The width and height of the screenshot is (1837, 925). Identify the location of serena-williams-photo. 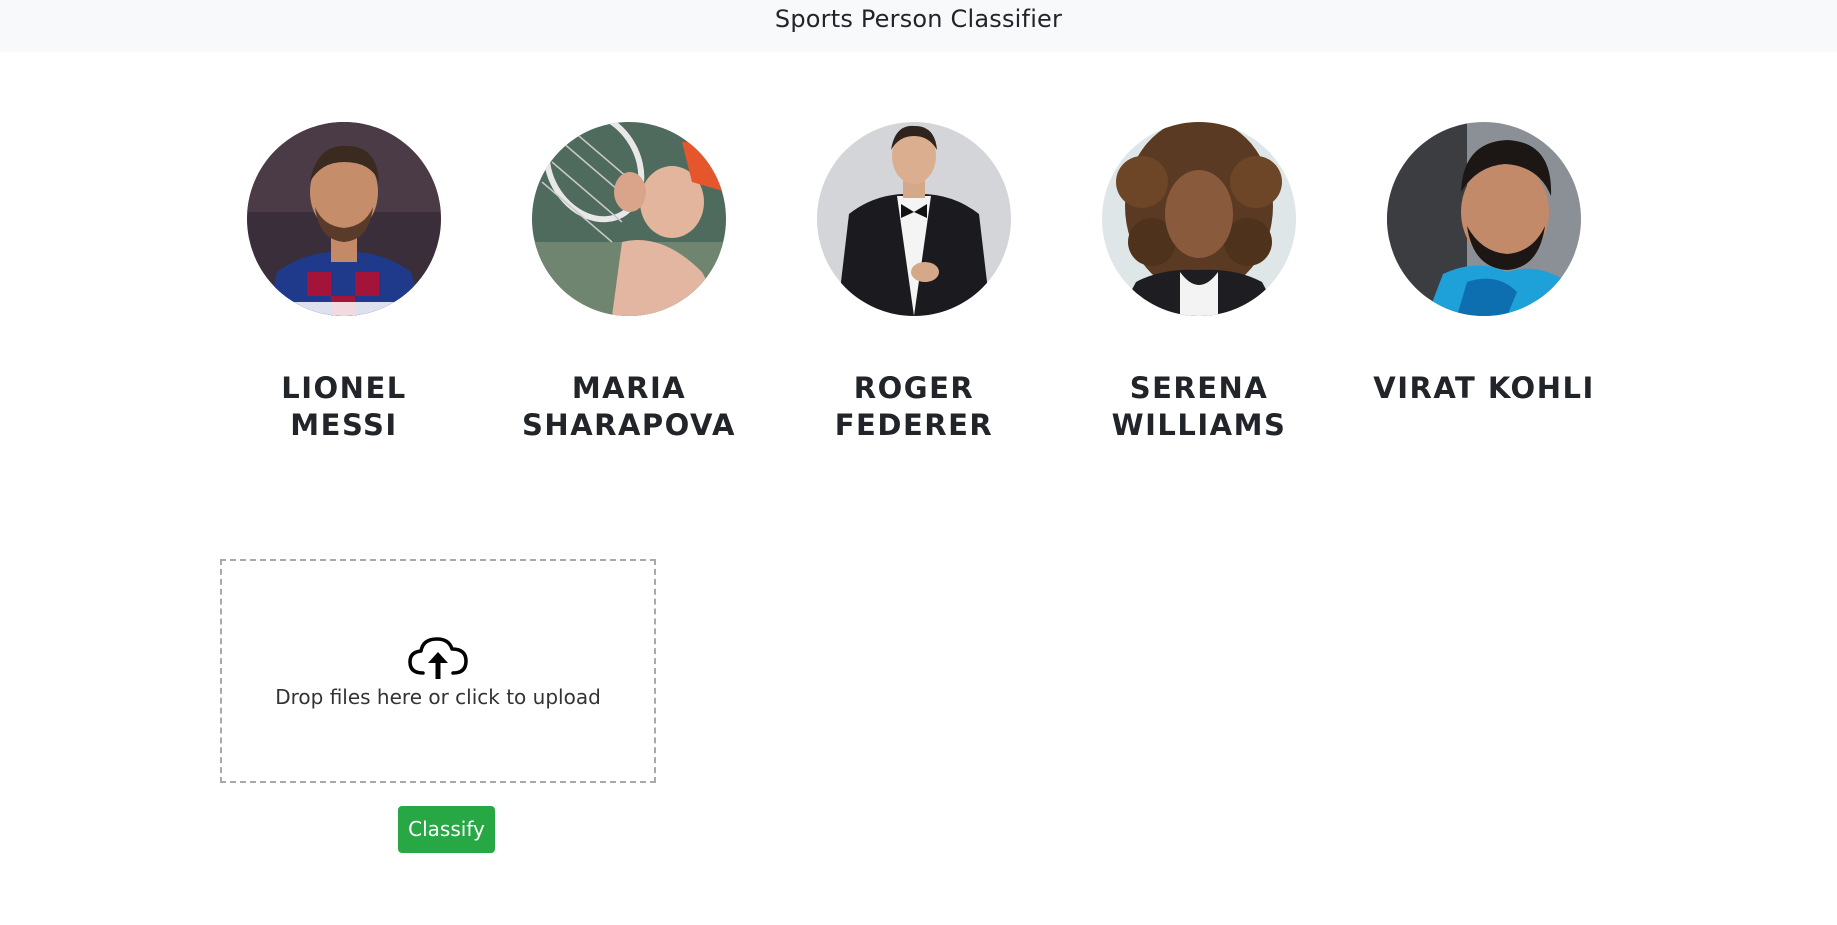
(1199, 219).